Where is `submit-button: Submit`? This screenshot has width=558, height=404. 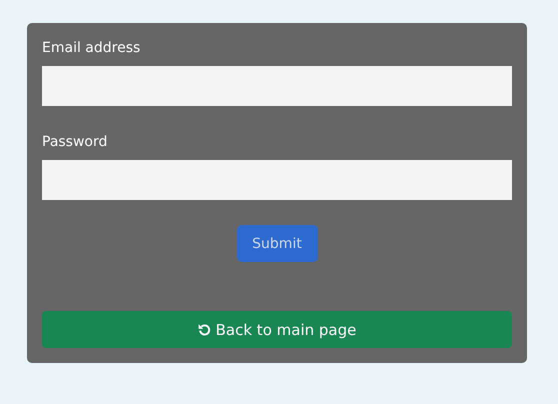
submit-button: Submit is located at coordinates (277, 243).